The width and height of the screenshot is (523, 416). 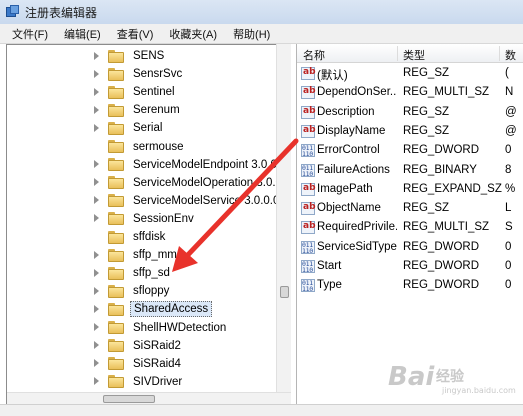 I want to click on tree-hscroll-thumb, so click(x=129, y=399).